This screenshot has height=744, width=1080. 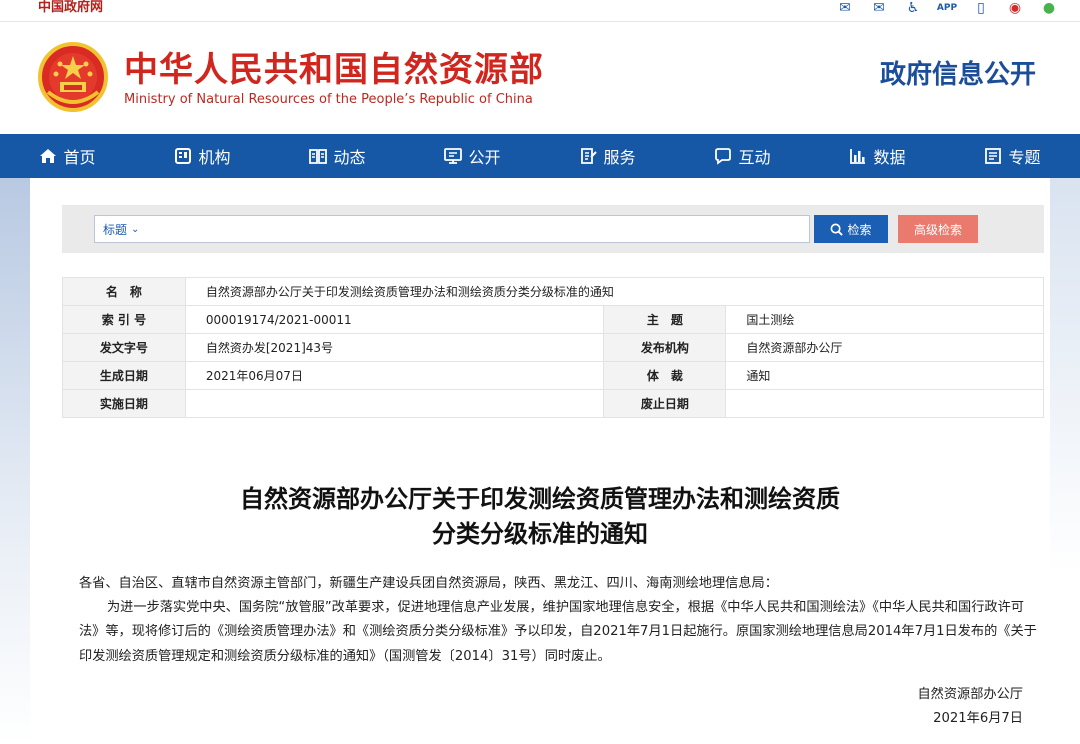 What do you see at coordinates (1015, 9) in the screenshot?
I see `weibo-icon: ◉` at bounding box center [1015, 9].